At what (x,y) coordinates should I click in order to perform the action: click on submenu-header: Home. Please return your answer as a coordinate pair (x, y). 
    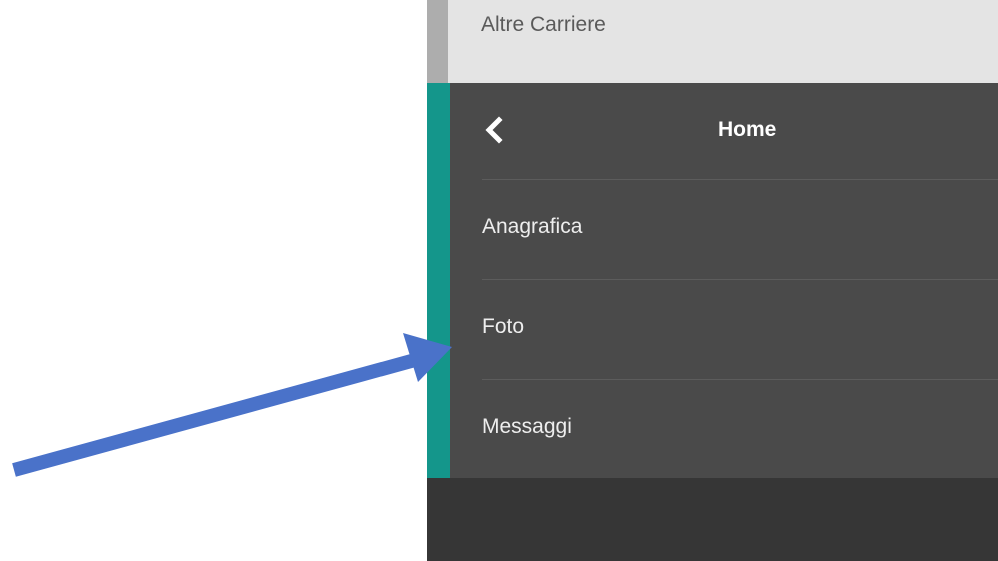
    Looking at the image, I should click on (724, 131).